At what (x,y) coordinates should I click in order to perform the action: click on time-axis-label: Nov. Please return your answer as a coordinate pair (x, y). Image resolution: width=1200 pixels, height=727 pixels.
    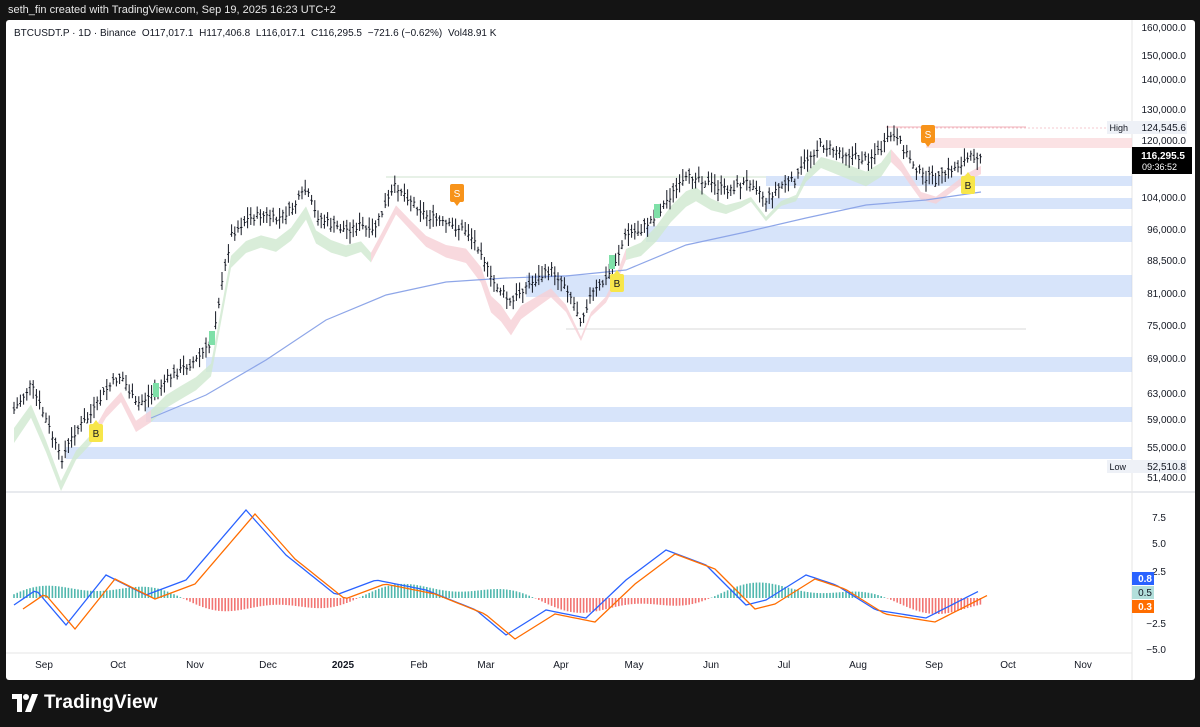
    Looking at the image, I should click on (195, 665).